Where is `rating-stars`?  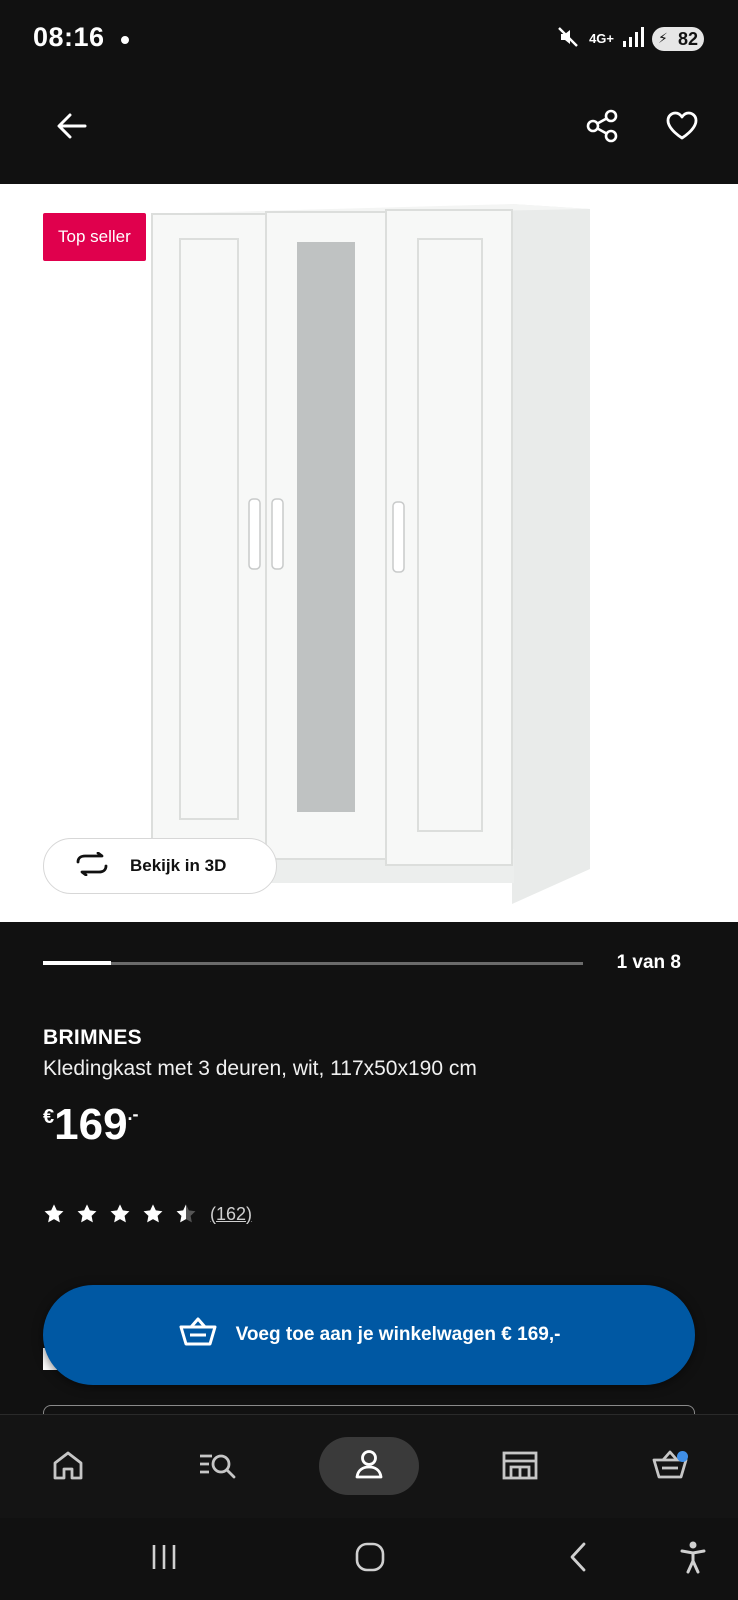 rating-stars is located at coordinates (120, 1214).